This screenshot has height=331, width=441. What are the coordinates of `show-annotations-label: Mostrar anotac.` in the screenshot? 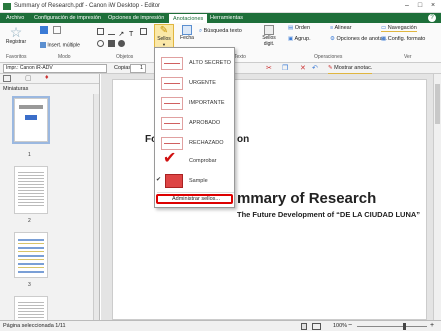 It's located at (353, 68).